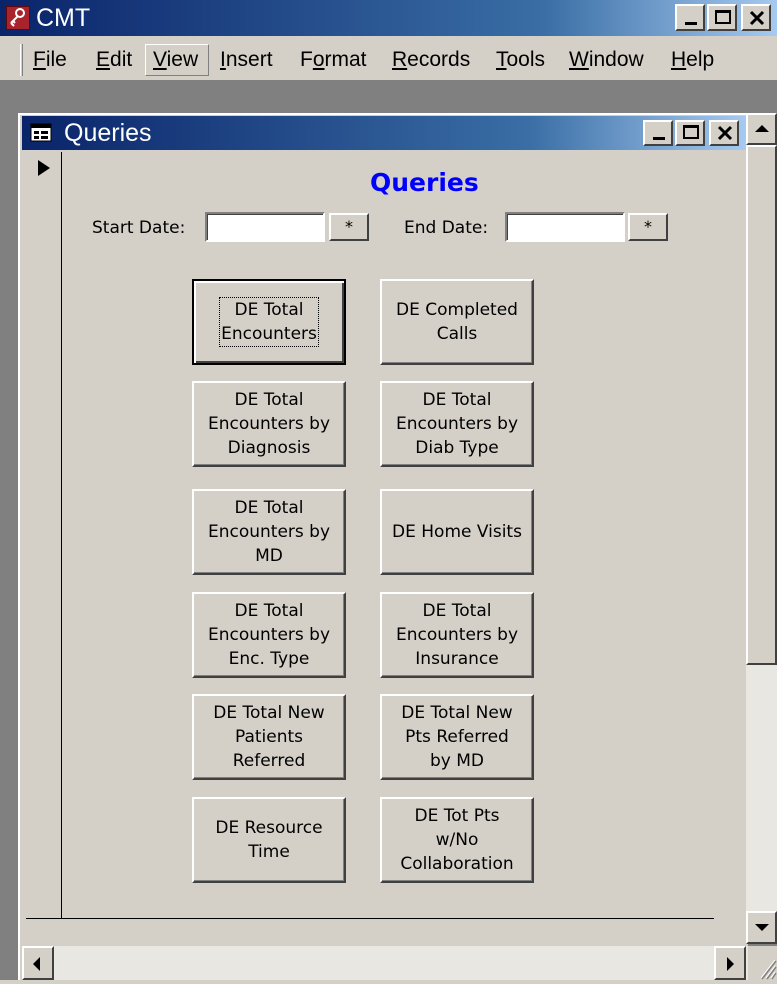 The width and height of the screenshot is (777, 984). Describe the element at coordinates (606, 60) in the screenshot. I see `menu-window: Window` at that location.